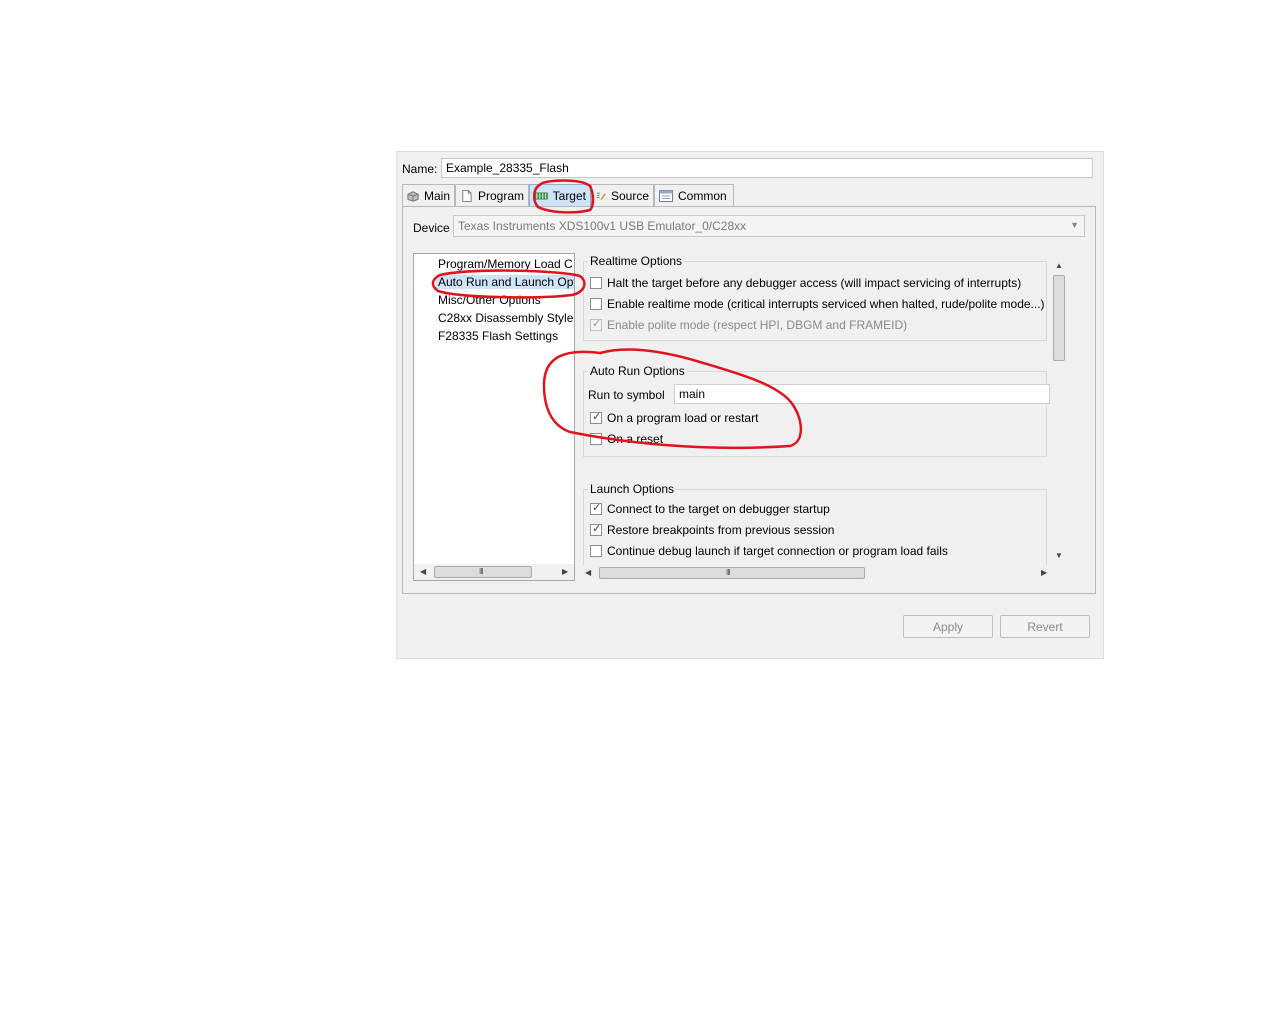 This screenshot has width=1280, height=1024. What do you see at coordinates (541, 195) in the screenshot?
I see `target-board-icon` at bounding box center [541, 195].